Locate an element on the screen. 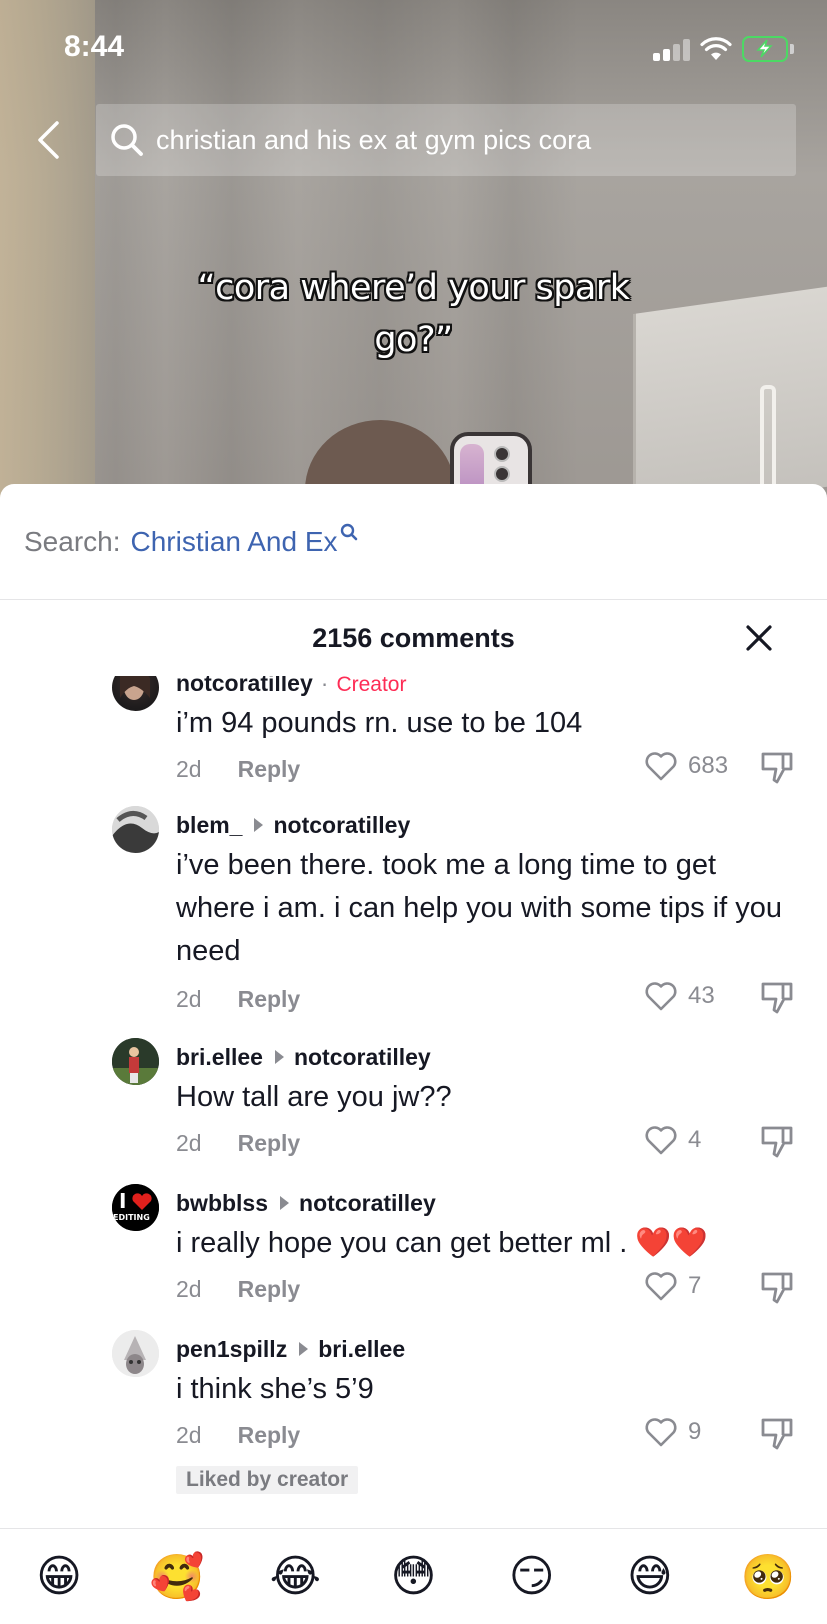 Image resolution: width=827 pixels, height=1624 pixels. emoji-hearts-face-button: 🥰 is located at coordinates (177, 1577).